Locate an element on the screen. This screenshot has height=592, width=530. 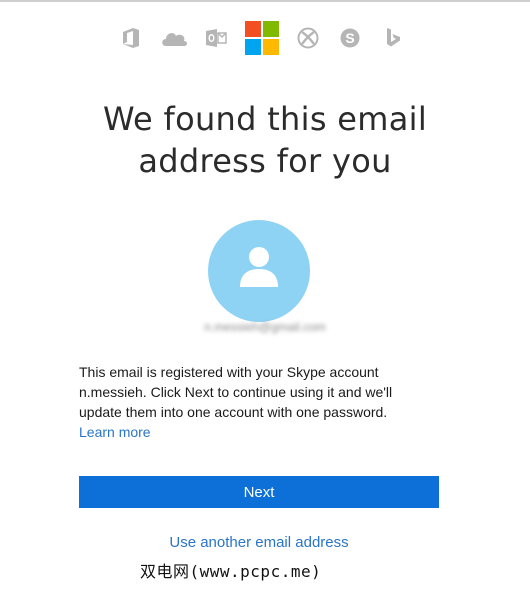
top-border is located at coordinates (265, 1).